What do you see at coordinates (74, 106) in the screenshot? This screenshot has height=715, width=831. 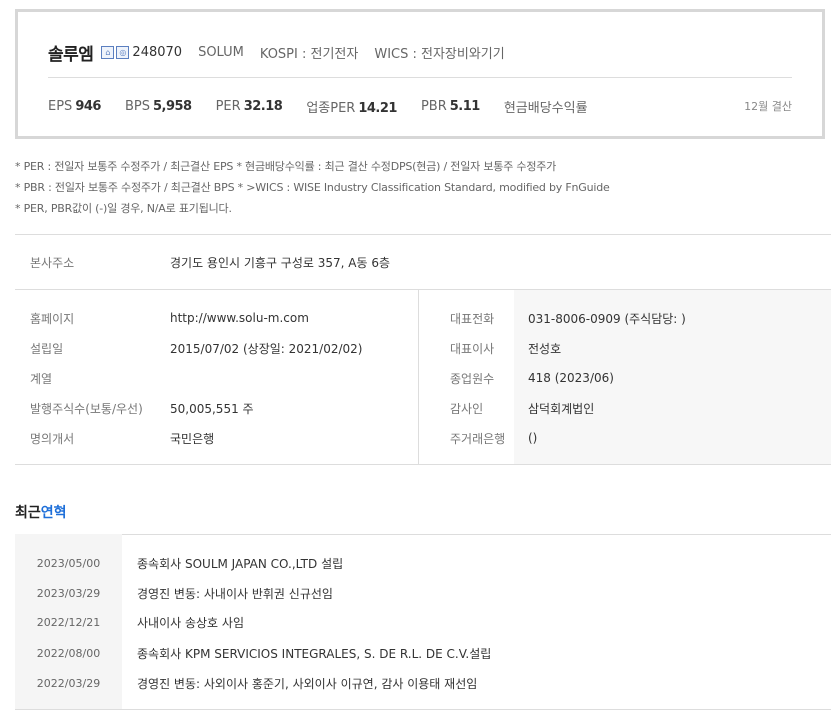 I see `metric-eps: EPS 946` at bounding box center [74, 106].